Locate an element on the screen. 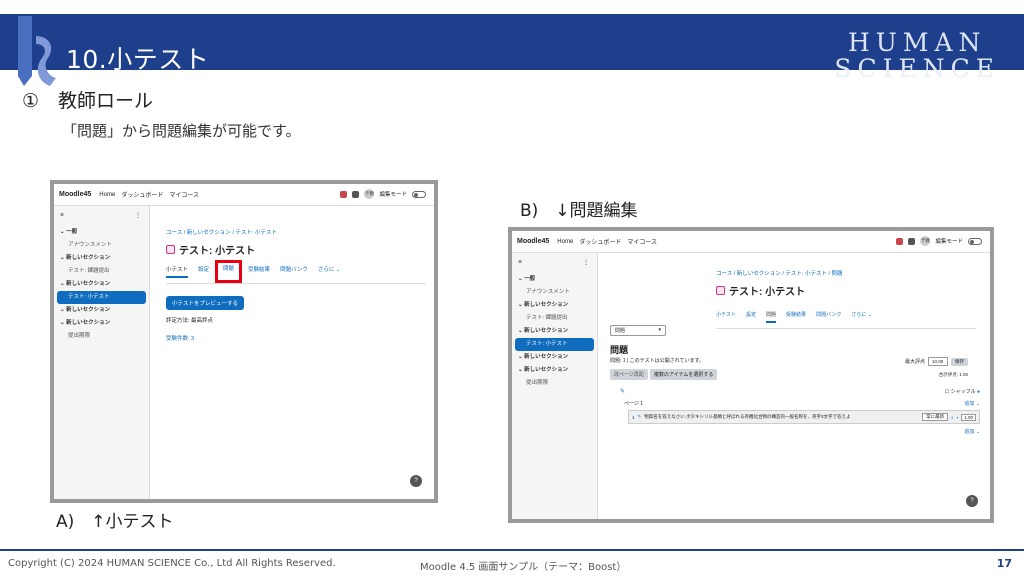  preview-quiz-button: 小テストをプレビューする is located at coordinates (205, 303).